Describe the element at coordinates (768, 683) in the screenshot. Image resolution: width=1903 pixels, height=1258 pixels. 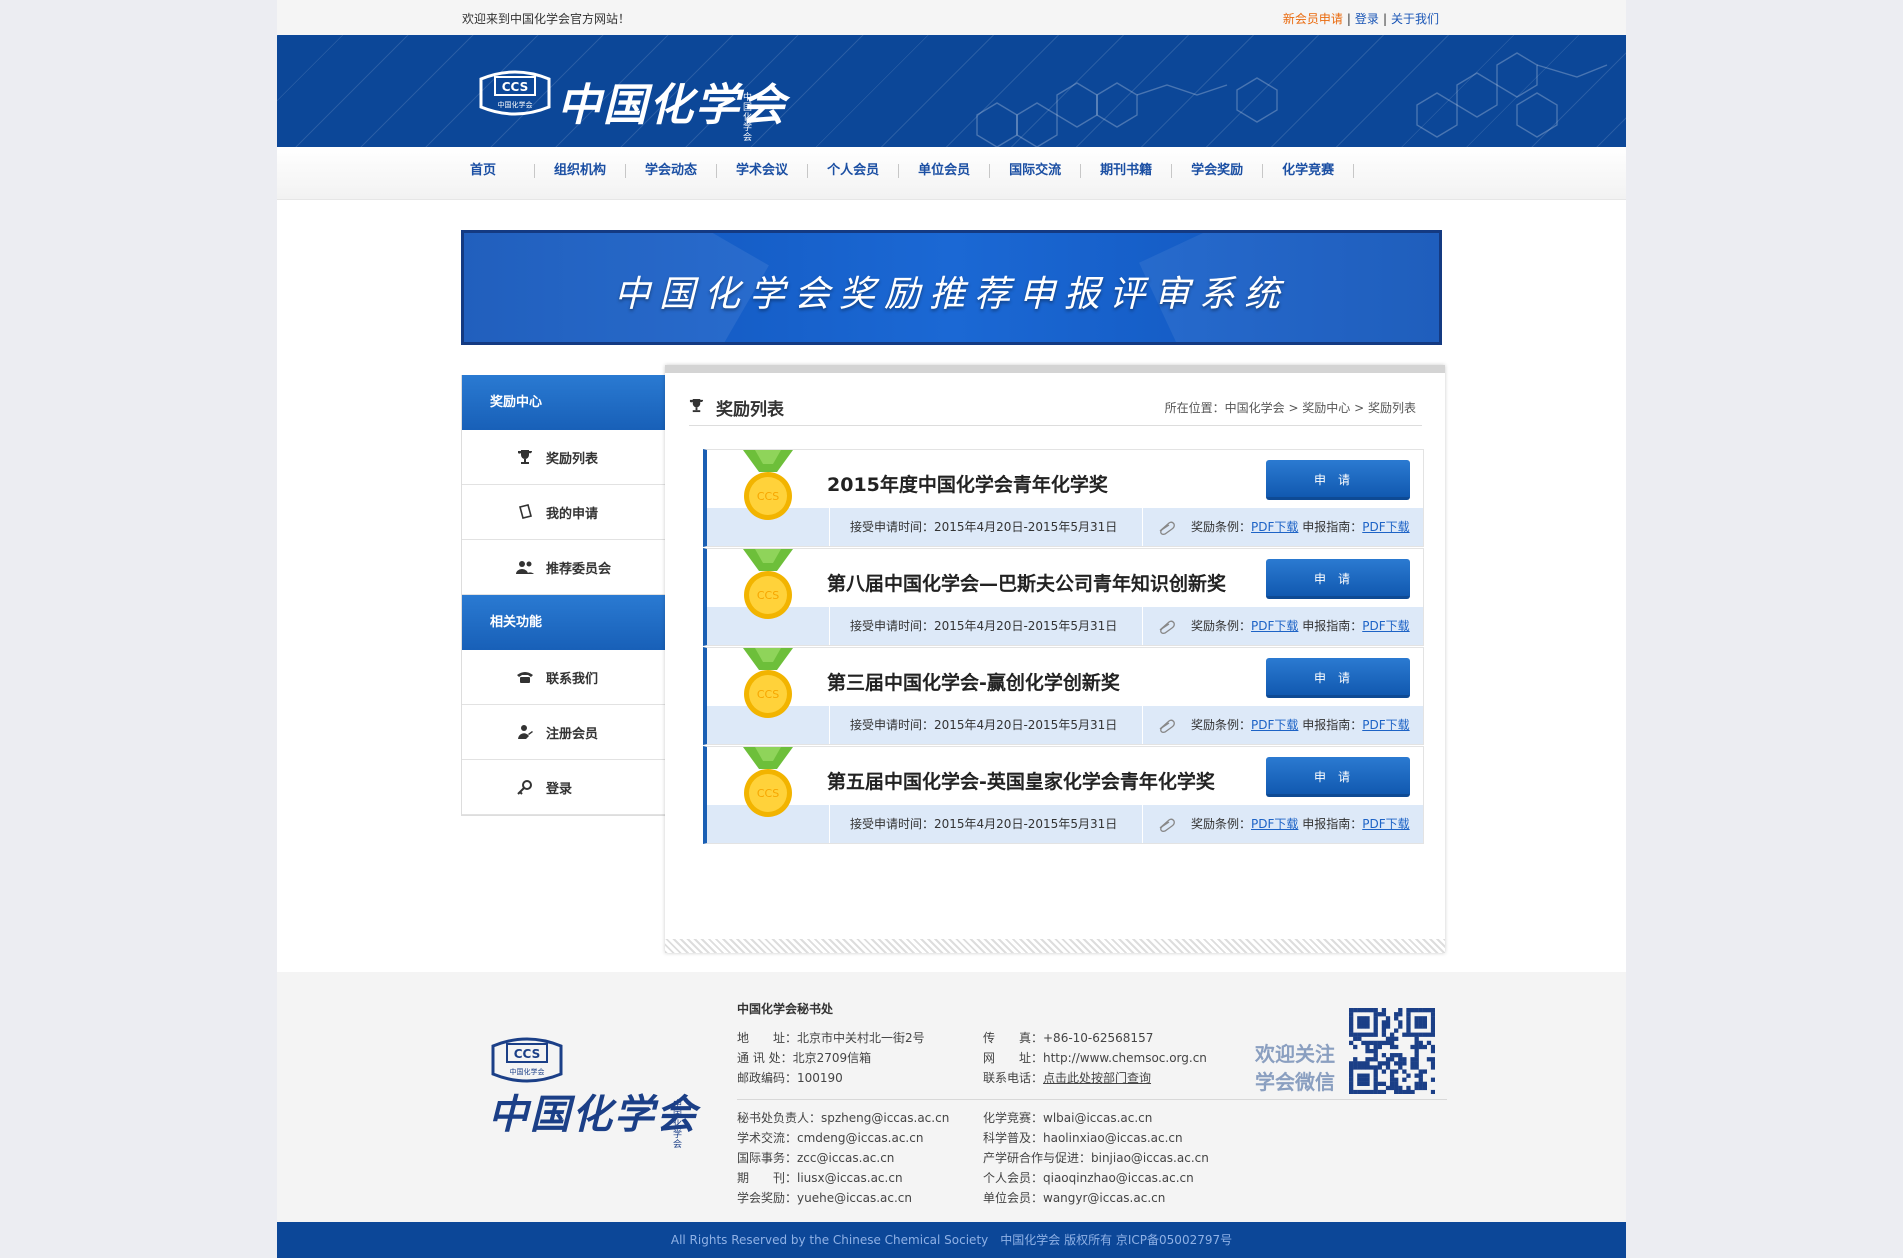
I see `medal-icon: CCS` at that location.